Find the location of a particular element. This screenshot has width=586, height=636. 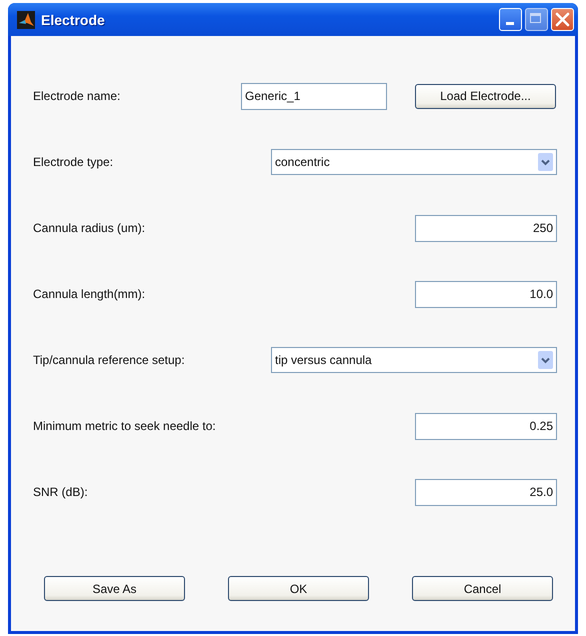

dropdown: concentric is located at coordinates (414, 162).